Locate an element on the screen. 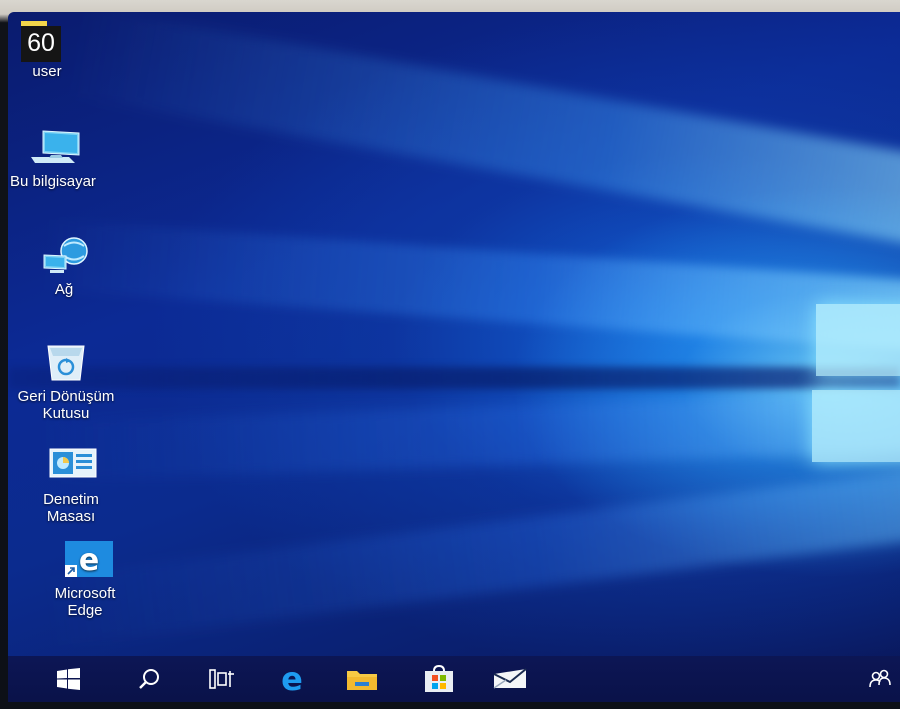 The width and height of the screenshot is (900, 709). start-icon is located at coordinates (68, 679).